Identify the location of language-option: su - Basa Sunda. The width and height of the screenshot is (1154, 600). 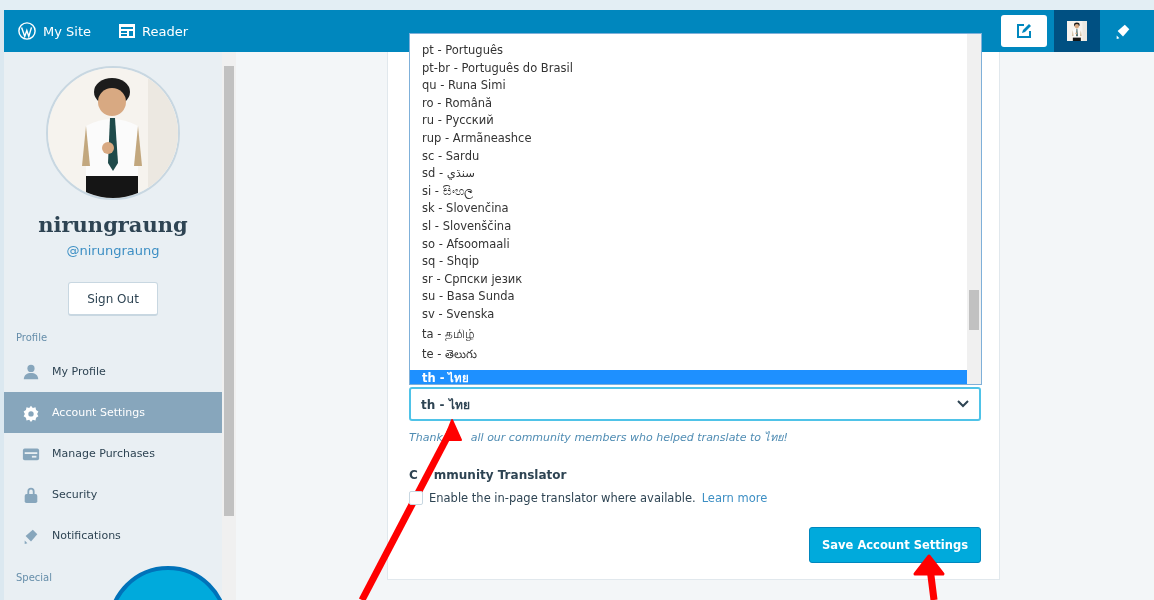
(688, 297).